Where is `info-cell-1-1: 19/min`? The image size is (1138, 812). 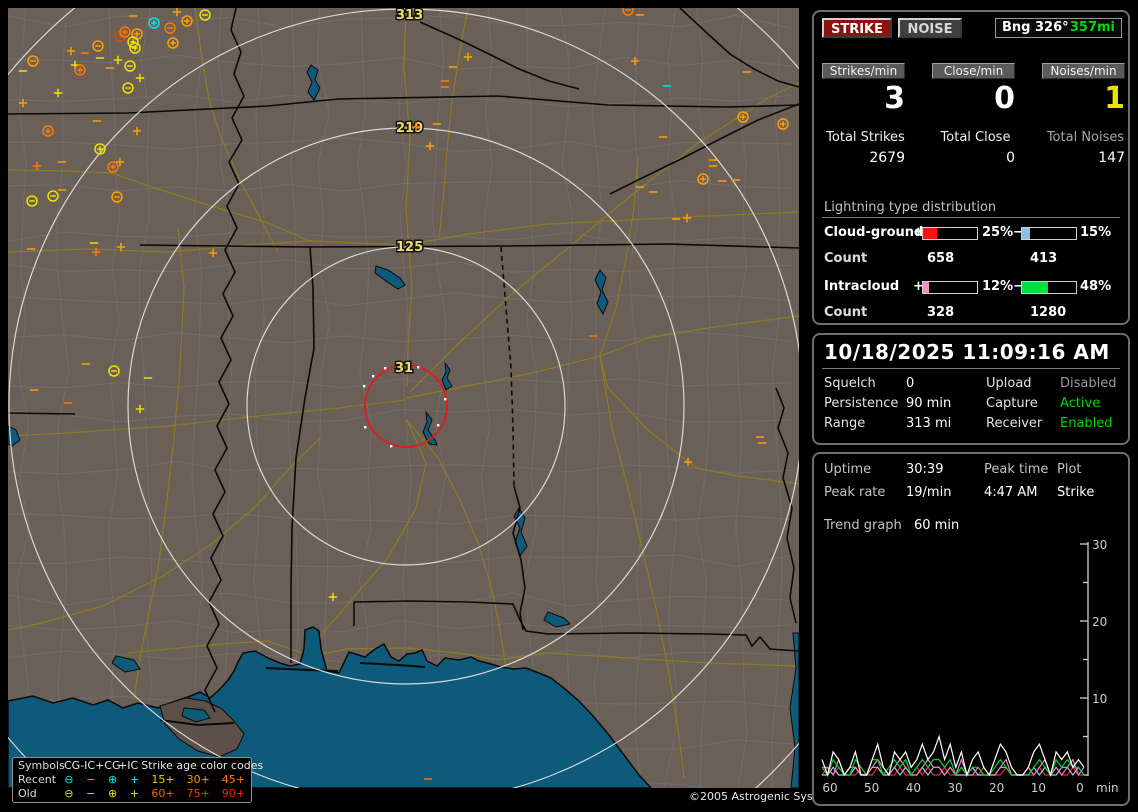
info-cell-1-1: 19/min is located at coordinates (929, 492).